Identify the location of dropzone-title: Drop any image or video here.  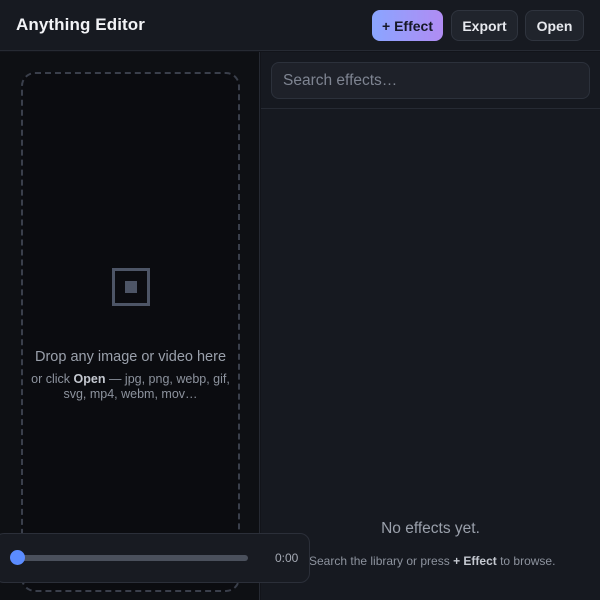
(130, 357).